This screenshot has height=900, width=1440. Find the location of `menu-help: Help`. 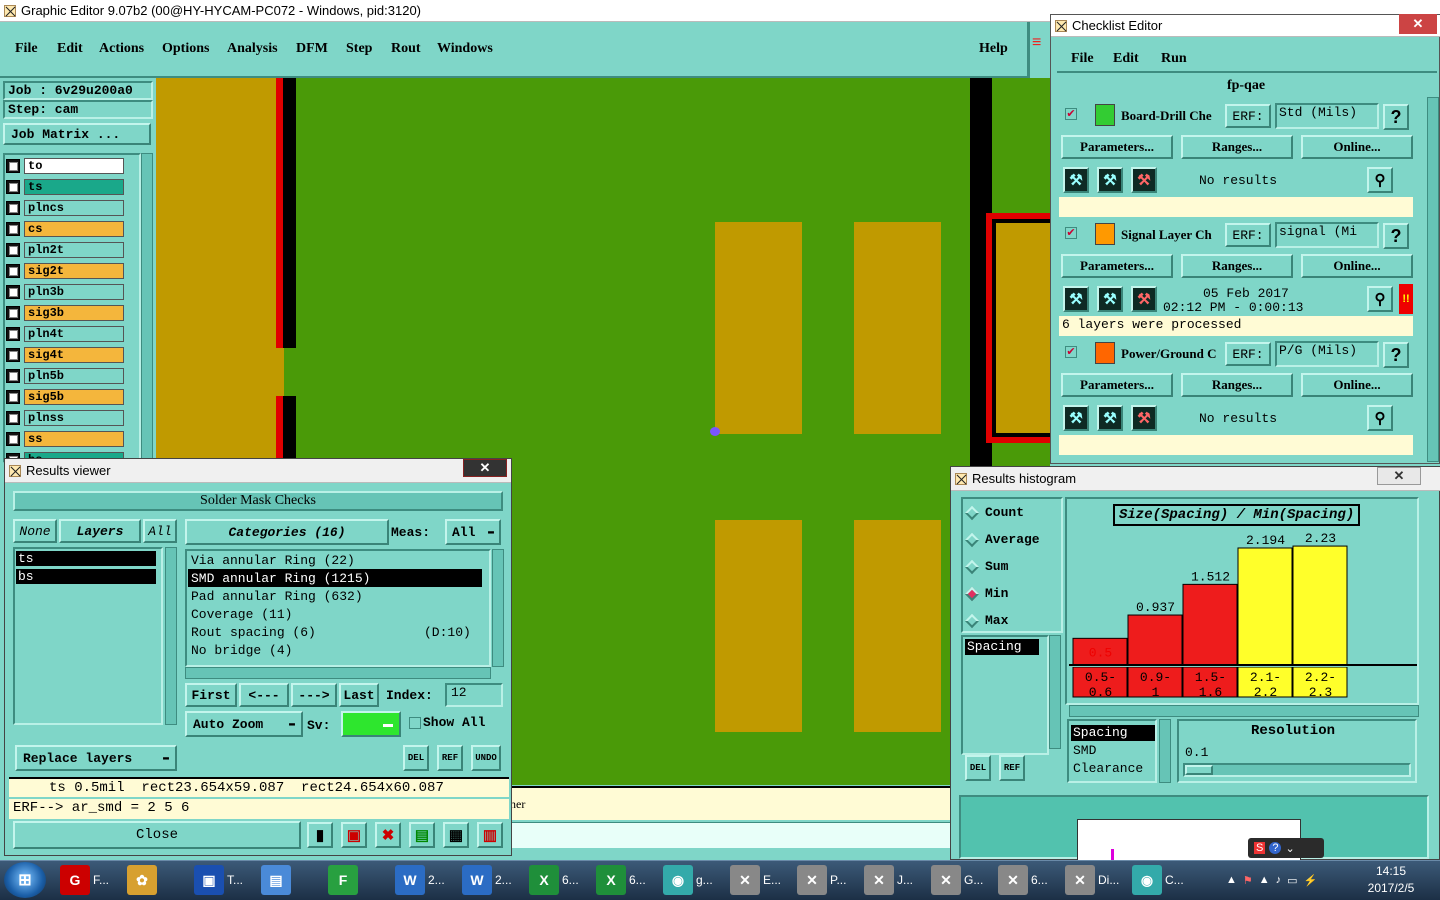

menu-help: Help is located at coordinates (993, 49).